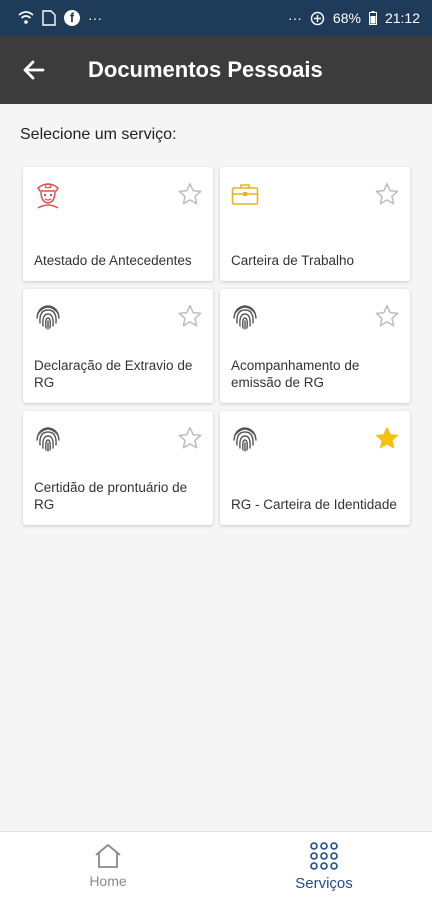 Image resolution: width=432 pixels, height=900 pixels. I want to click on wifi-question-icon, so click(26, 18).